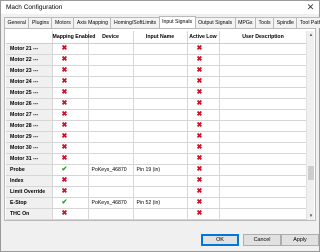 Image resolution: width=320 pixels, height=252 pixels. Describe the element at coordinates (111, 203) in the screenshot. I see `device-cell: PoKeys_46870` at that location.